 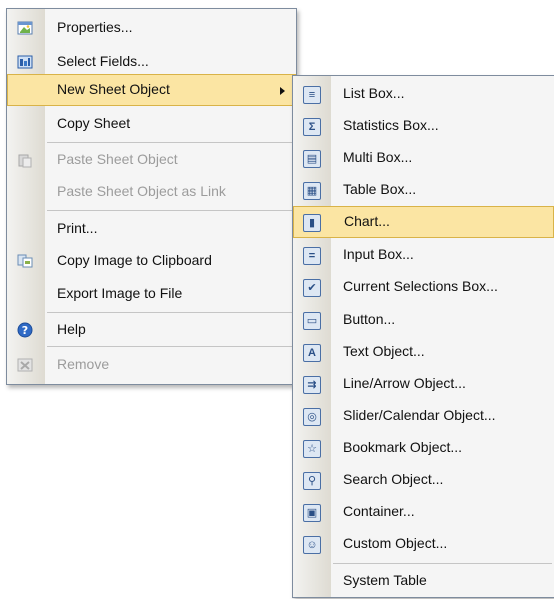 What do you see at coordinates (312, 513) in the screenshot?
I see `container-icon: ▣` at bounding box center [312, 513].